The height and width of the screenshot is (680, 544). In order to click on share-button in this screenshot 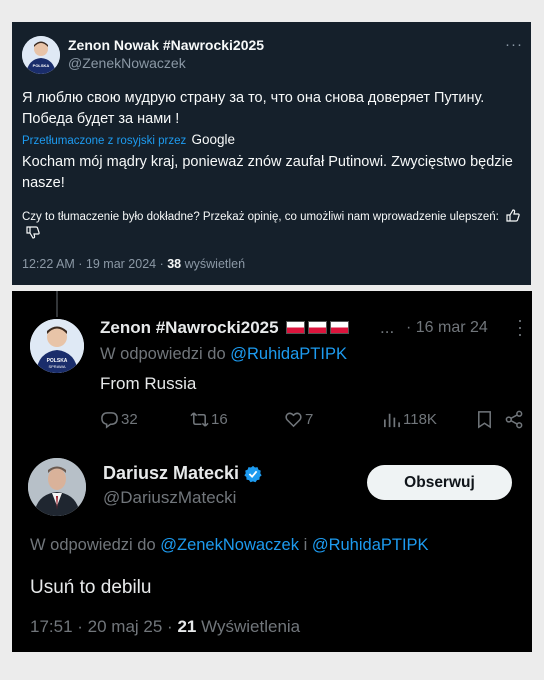, I will do `click(515, 419)`.